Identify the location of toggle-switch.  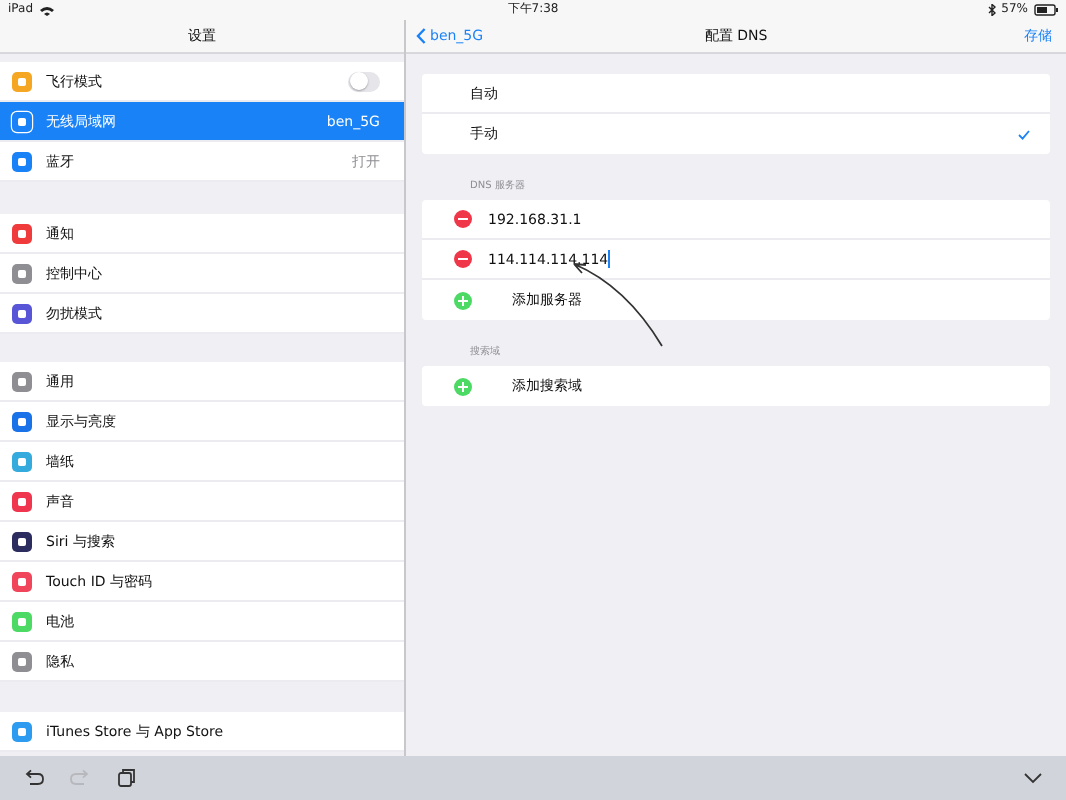
(364, 81).